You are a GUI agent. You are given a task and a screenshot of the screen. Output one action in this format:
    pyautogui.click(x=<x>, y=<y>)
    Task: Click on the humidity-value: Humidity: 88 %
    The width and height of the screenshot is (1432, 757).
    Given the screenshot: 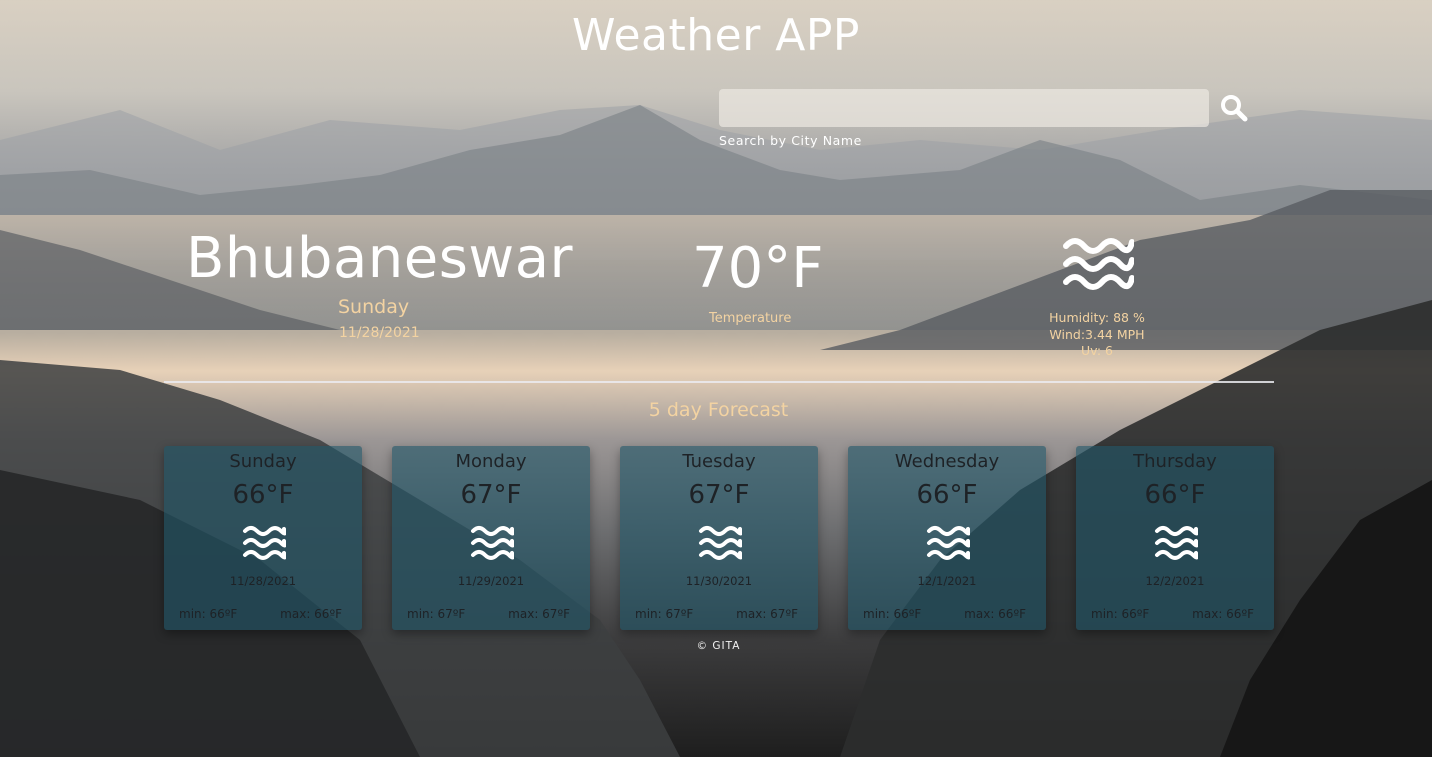 What is the action you would take?
    pyautogui.click(x=1097, y=317)
    